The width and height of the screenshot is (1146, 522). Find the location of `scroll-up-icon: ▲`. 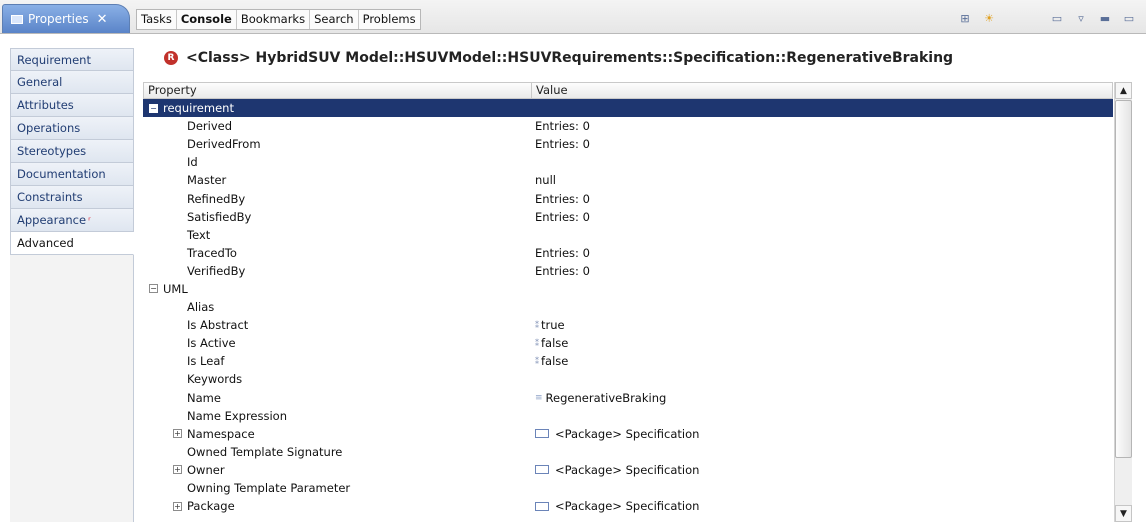

scroll-up-icon: ▲ is located at coordinates (1123, 90).